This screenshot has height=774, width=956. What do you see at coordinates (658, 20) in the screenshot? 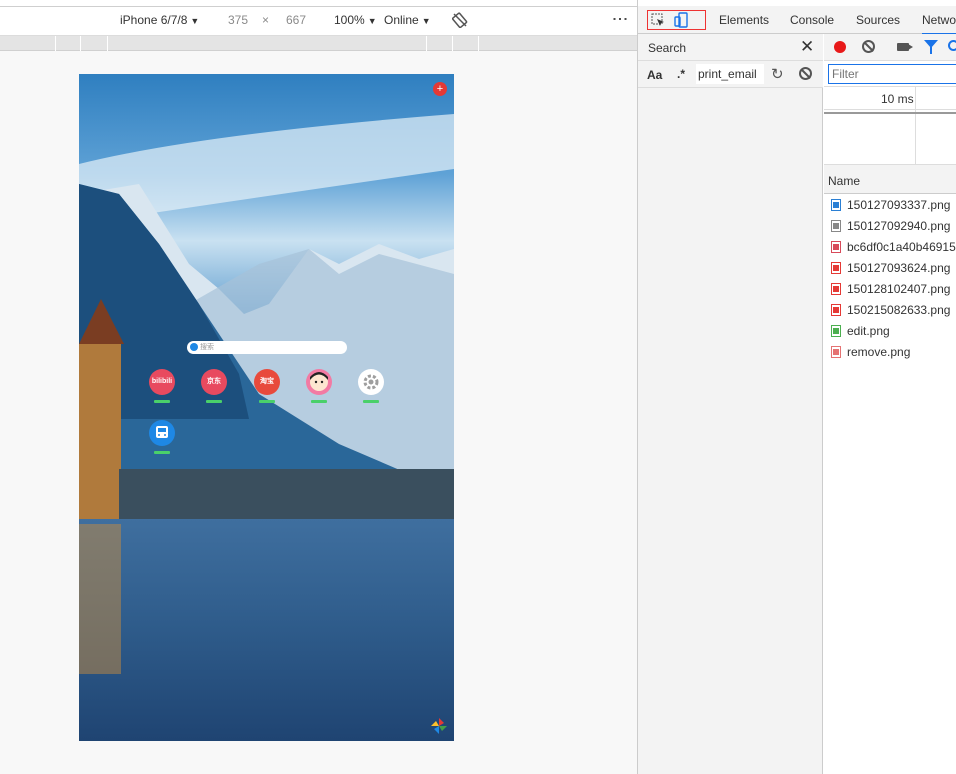
I see `inspect-element-icon` at bounding box center [658, 20].